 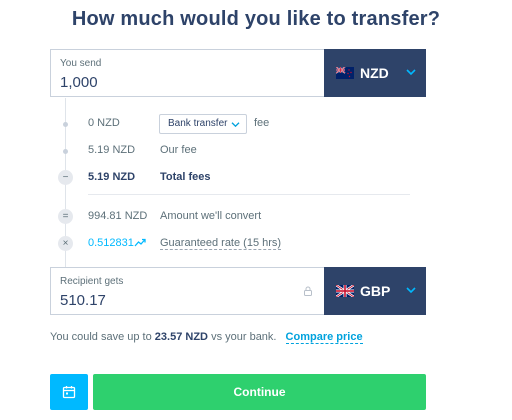 I want to click on savings-amount: 23.57 NZD, so click(x=181, y=337).